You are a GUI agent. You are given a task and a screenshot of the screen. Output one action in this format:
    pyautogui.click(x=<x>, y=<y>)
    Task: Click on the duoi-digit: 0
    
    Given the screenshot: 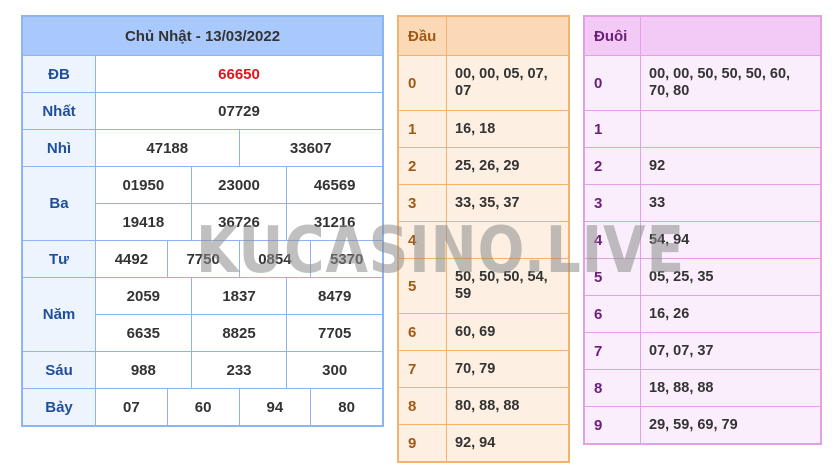 What is the action you would take?
    pyautogui.click(x=613, y=83)
    